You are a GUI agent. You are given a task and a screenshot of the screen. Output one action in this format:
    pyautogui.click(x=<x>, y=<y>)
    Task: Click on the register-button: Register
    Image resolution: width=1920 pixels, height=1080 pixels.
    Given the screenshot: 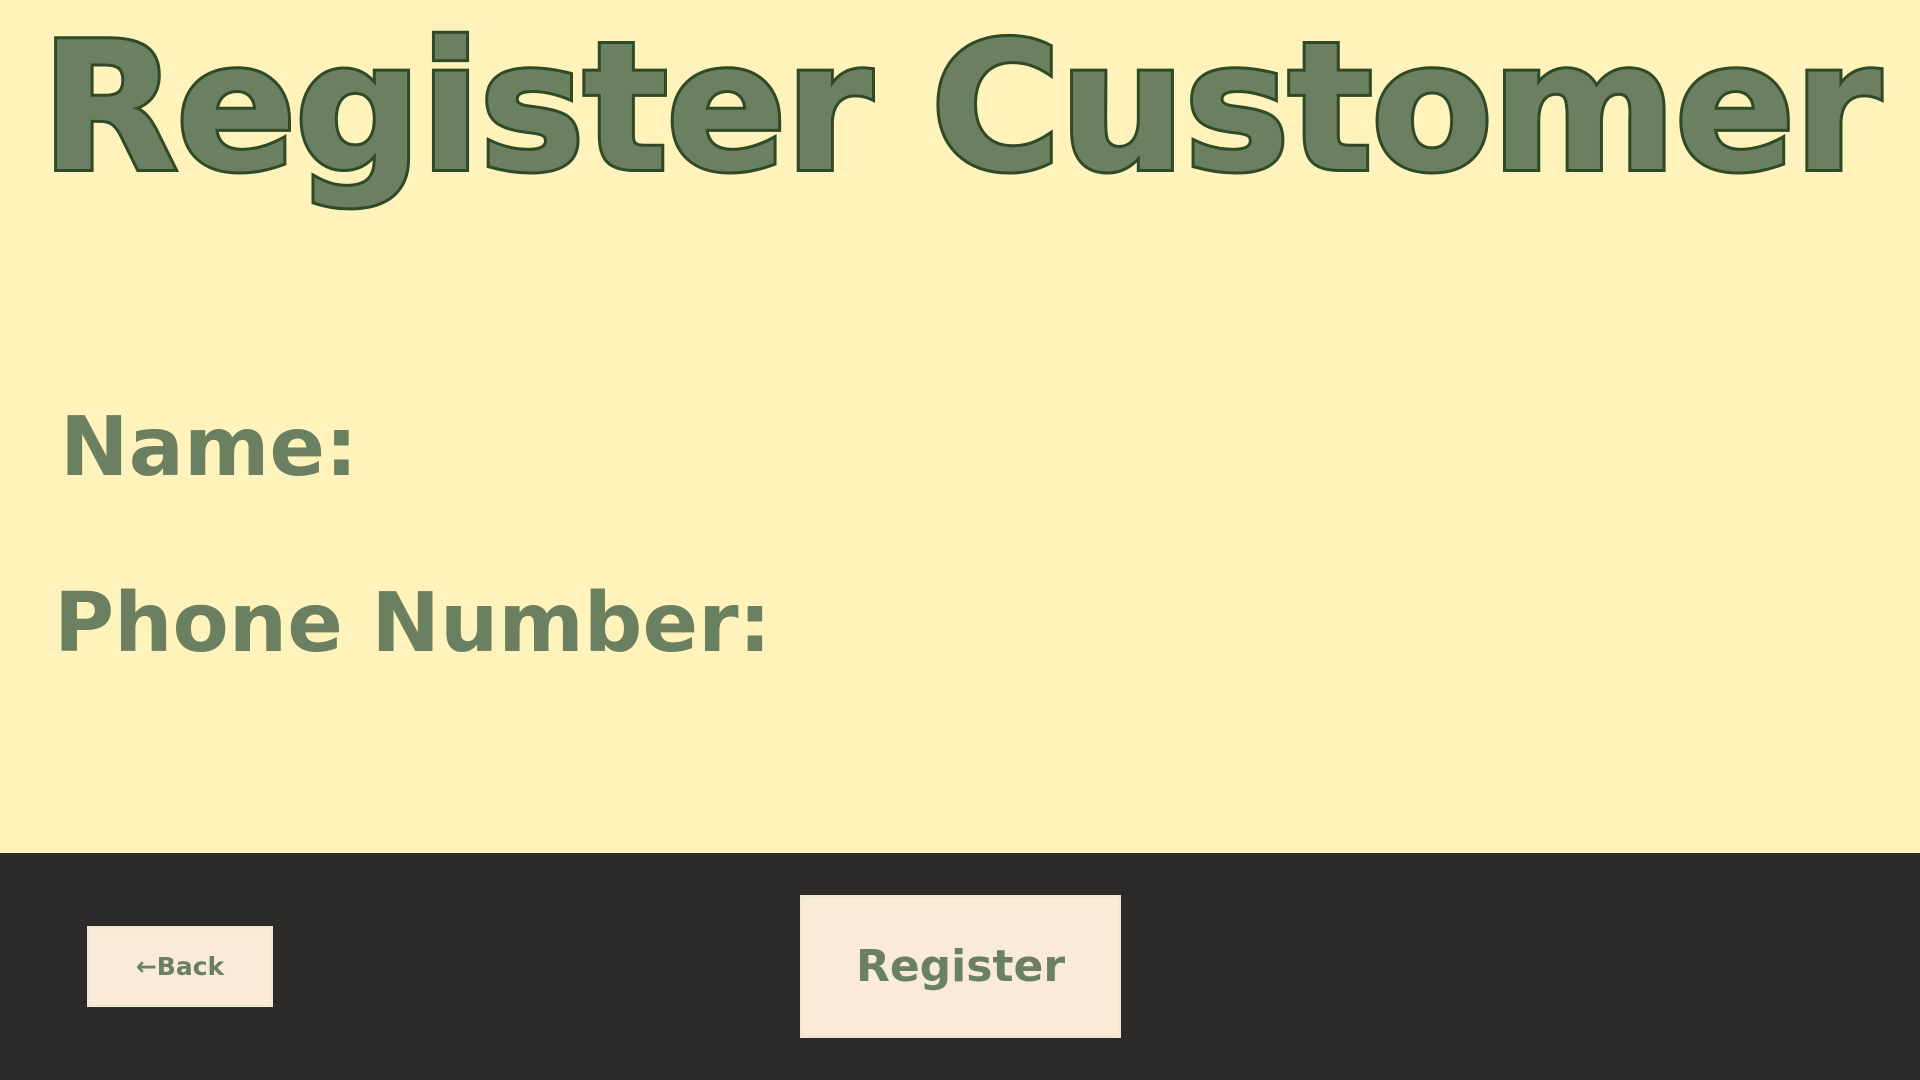 What is the action you would take?
    pyautogui.click(x=960, y=966)
    